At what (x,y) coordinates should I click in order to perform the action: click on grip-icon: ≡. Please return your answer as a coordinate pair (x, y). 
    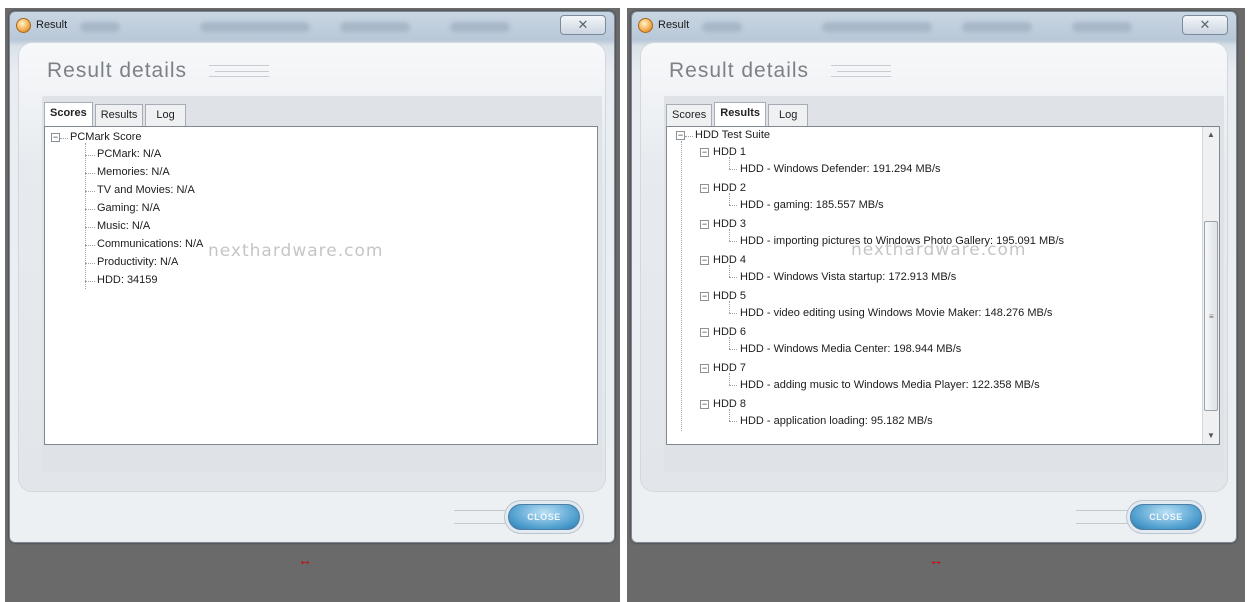
    Looking at the image, I should click on (1211, 316).